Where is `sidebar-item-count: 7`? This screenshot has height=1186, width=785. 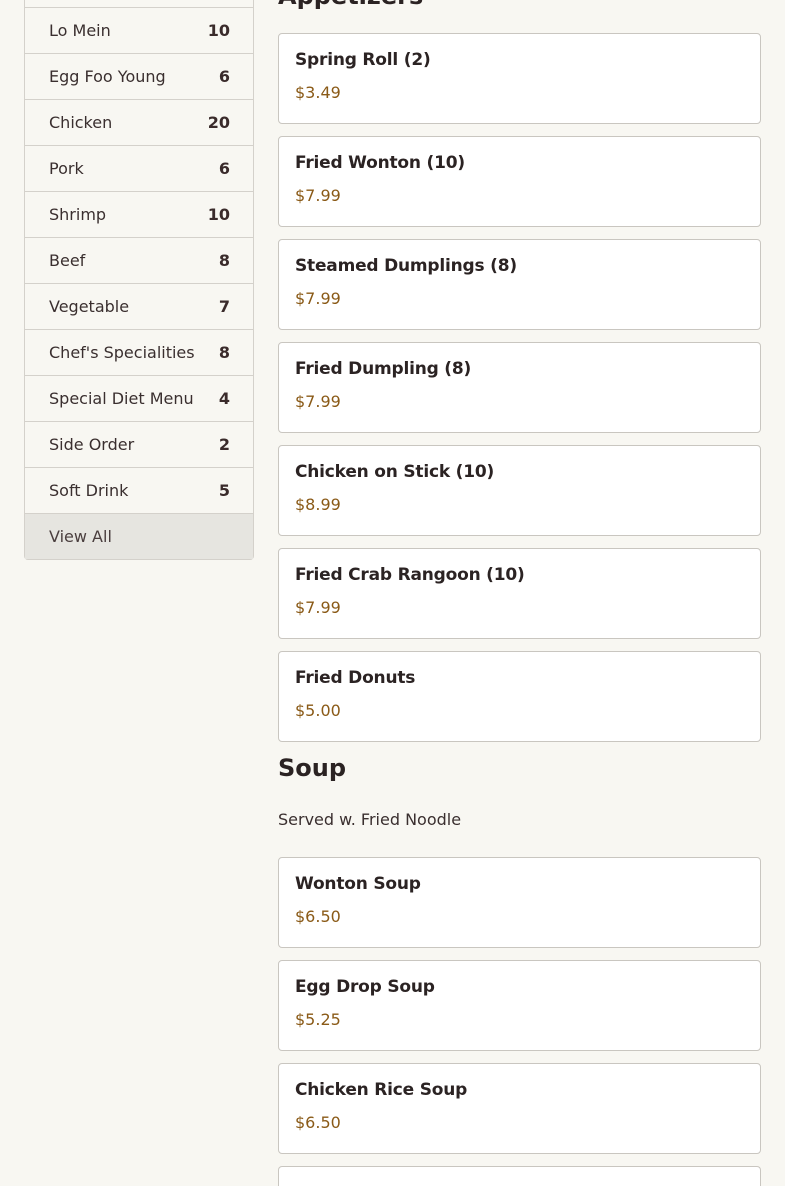 sidebar-item-count: 7 is located at coordinates (224, 306).